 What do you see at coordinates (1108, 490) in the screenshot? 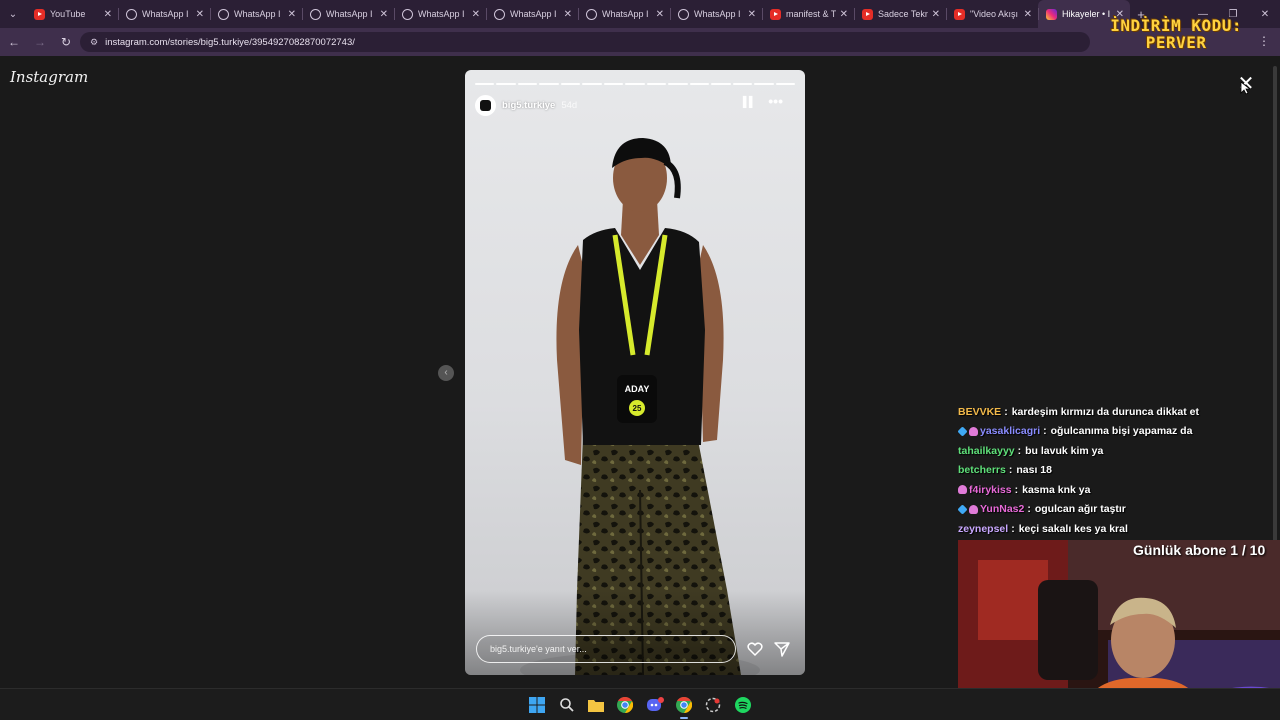
I see `chat-message: f4irykiss: kasma knk ya` at bounding box center [1108, 490].